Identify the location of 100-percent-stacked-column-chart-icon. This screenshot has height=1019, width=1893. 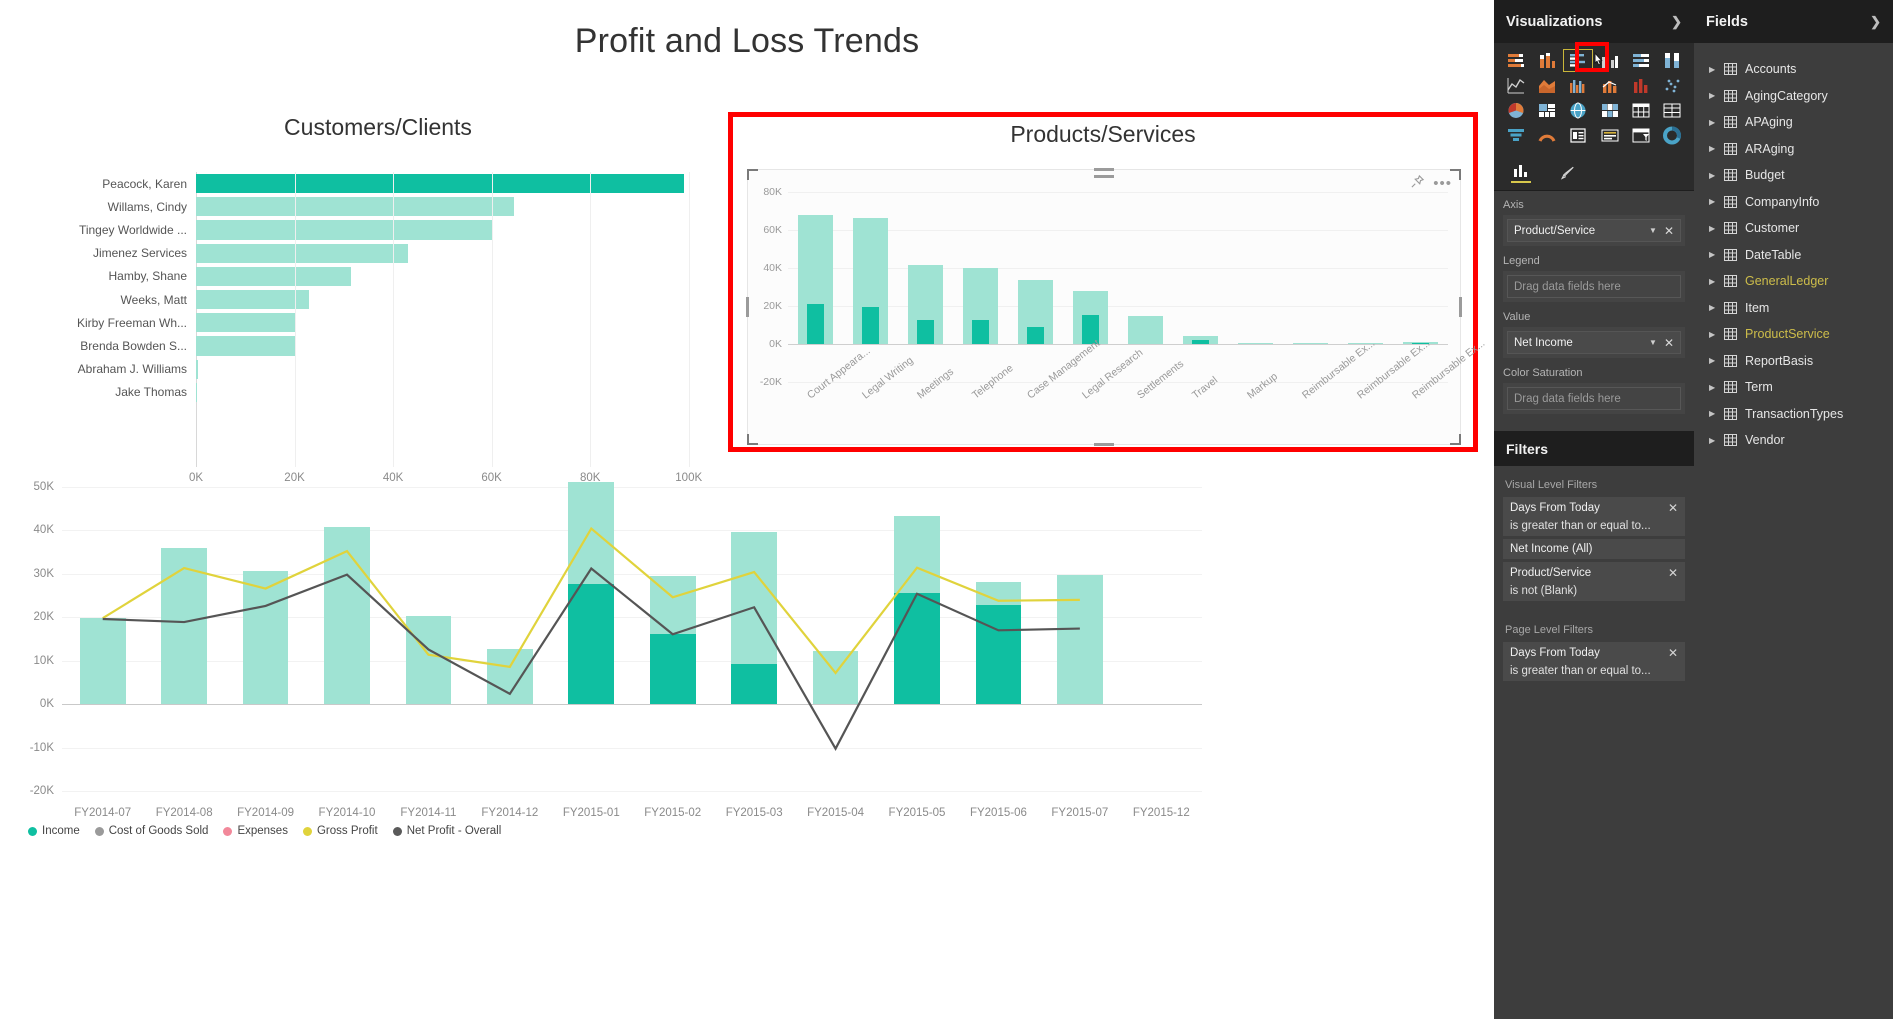
(1672, 60).